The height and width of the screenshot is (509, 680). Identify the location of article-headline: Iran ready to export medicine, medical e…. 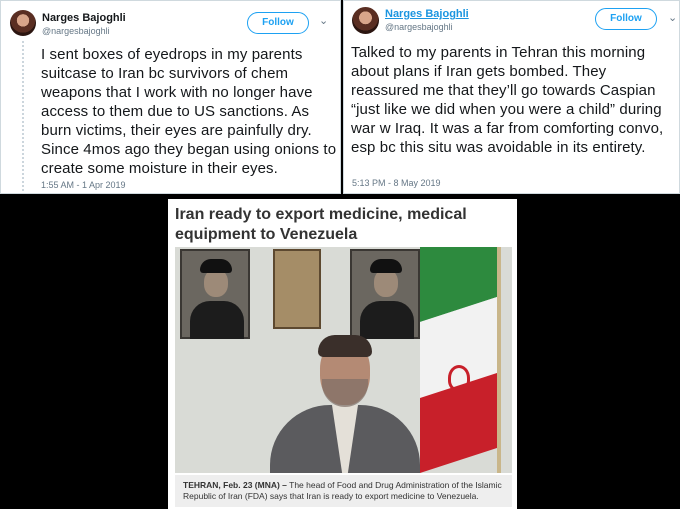
(344, 225).